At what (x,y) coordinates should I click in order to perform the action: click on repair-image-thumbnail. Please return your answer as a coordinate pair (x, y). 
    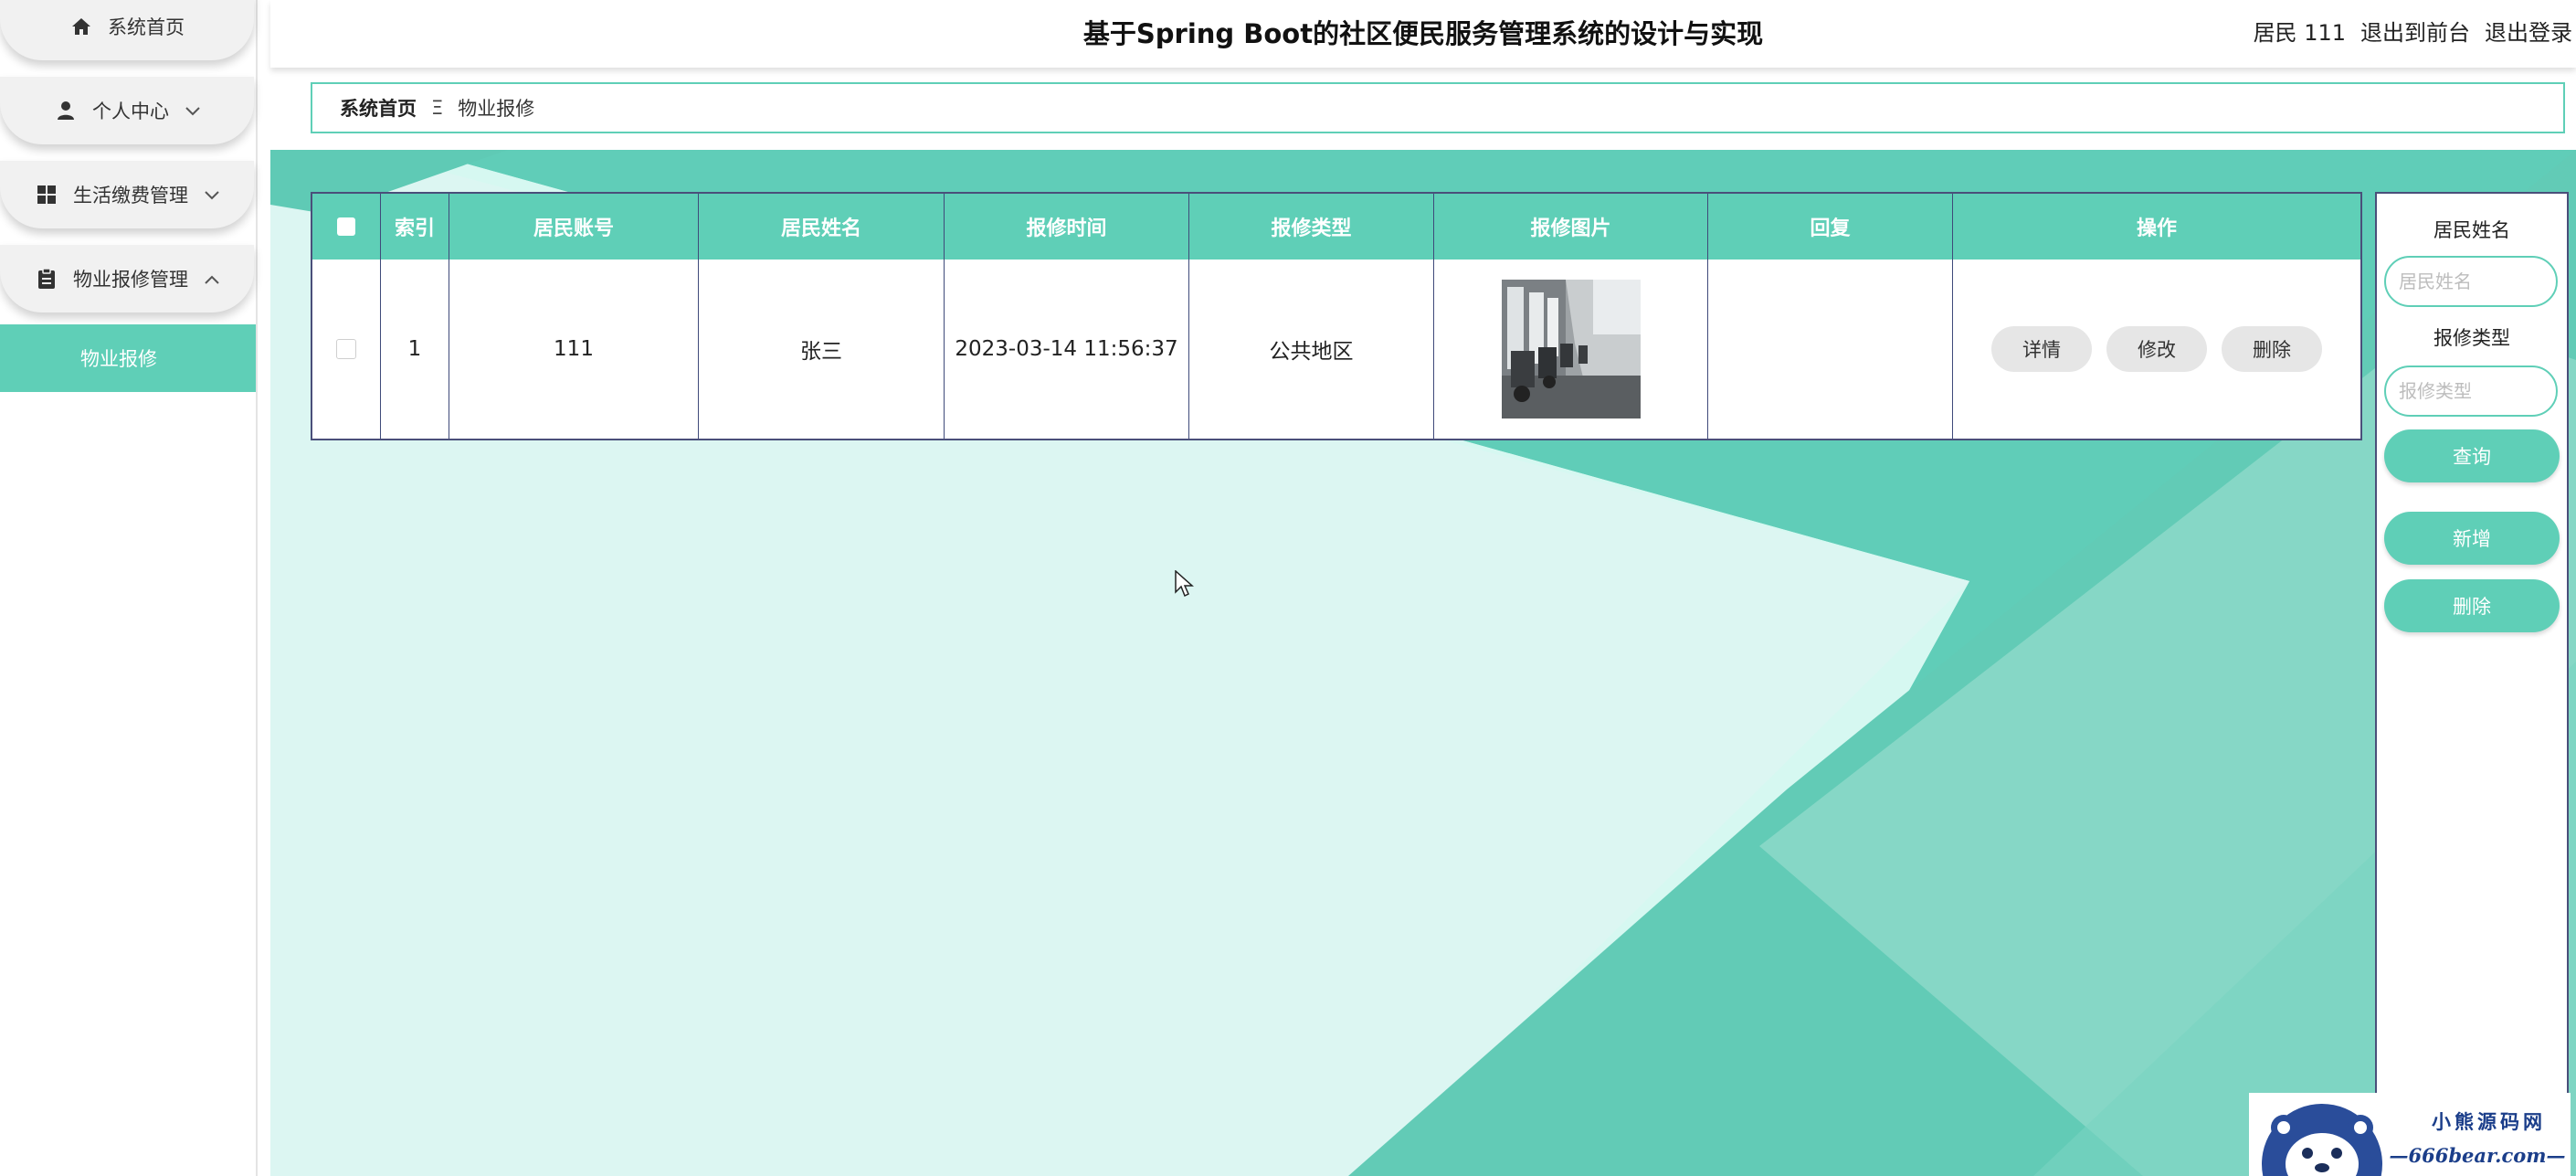
    Looking at the image, I should click on (1571, 349).